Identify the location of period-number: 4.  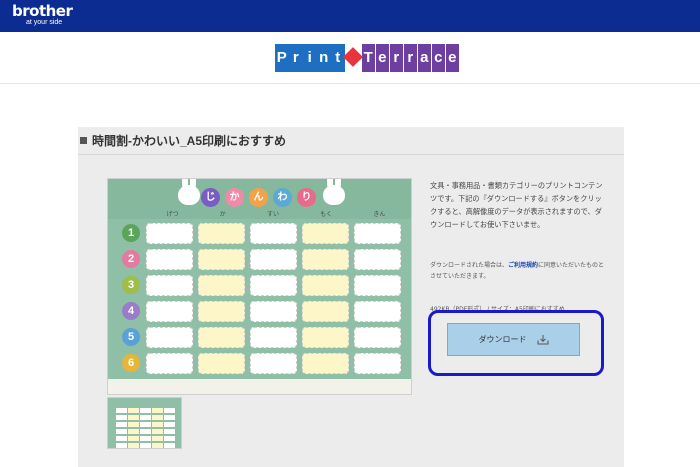
(131, 311).